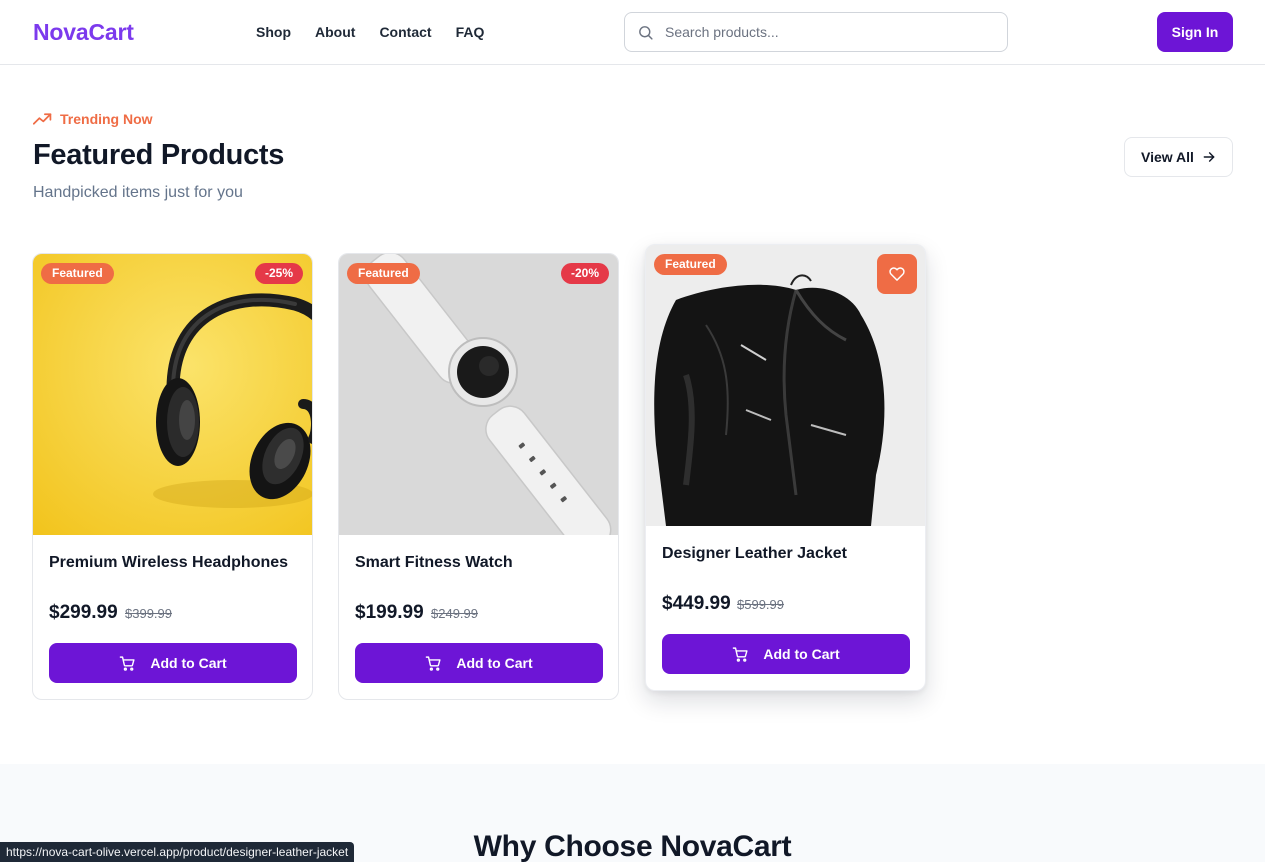  I want to click on product-old-price: $249.99, so click(454, 613).